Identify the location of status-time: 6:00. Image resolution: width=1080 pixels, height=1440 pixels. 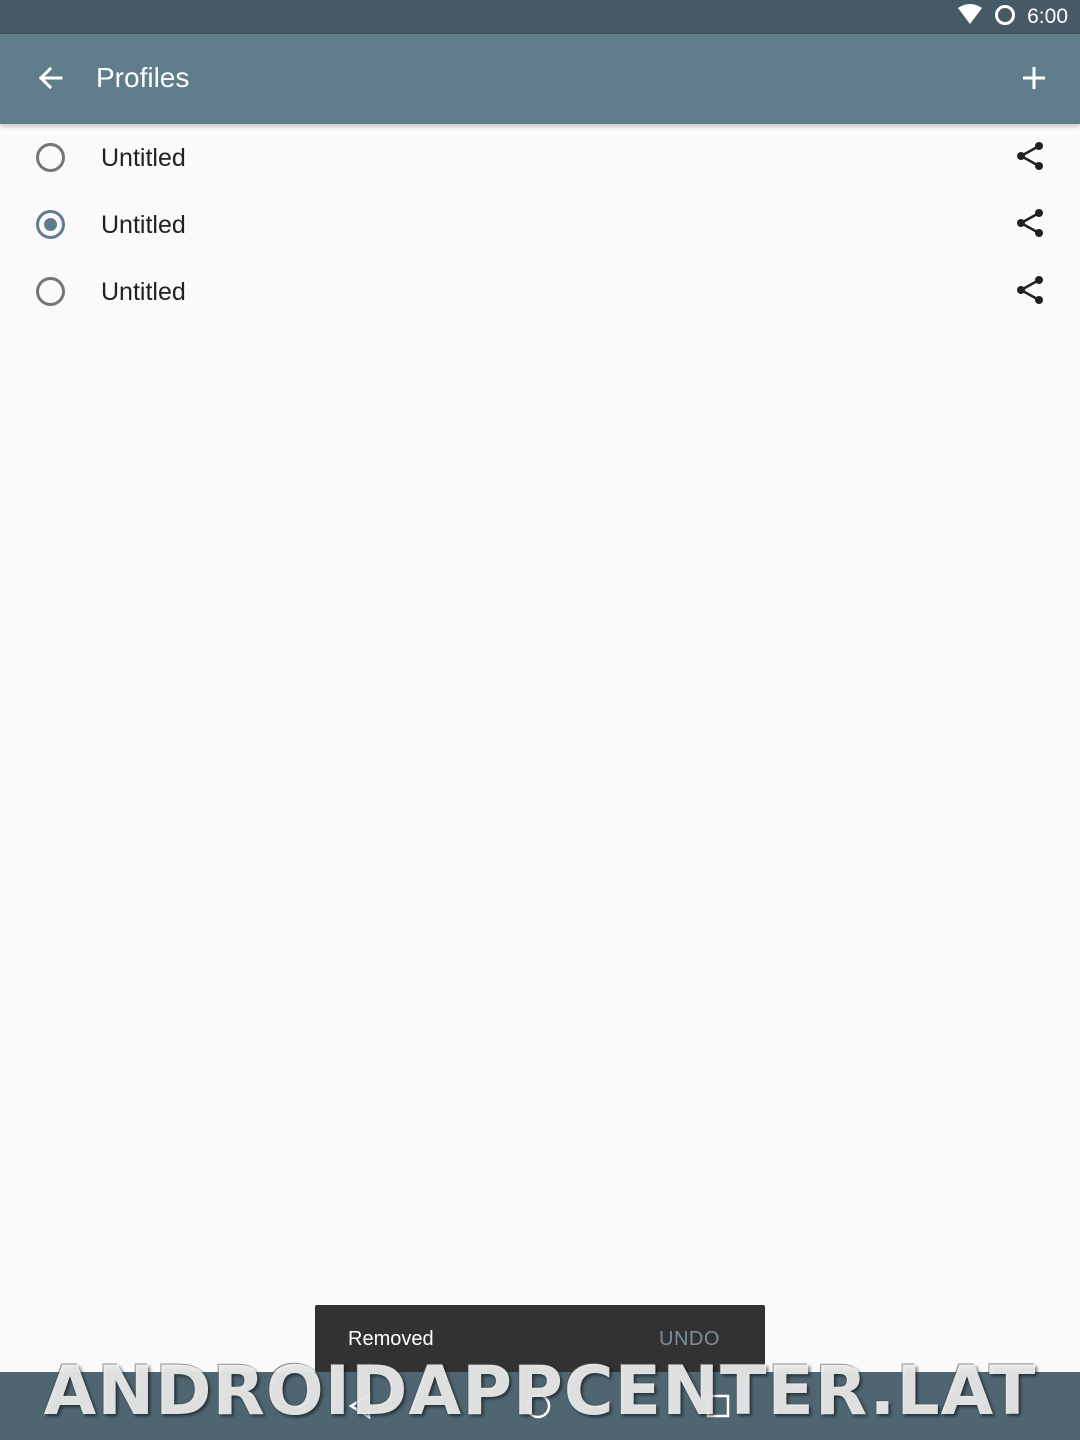
(1047, 16).